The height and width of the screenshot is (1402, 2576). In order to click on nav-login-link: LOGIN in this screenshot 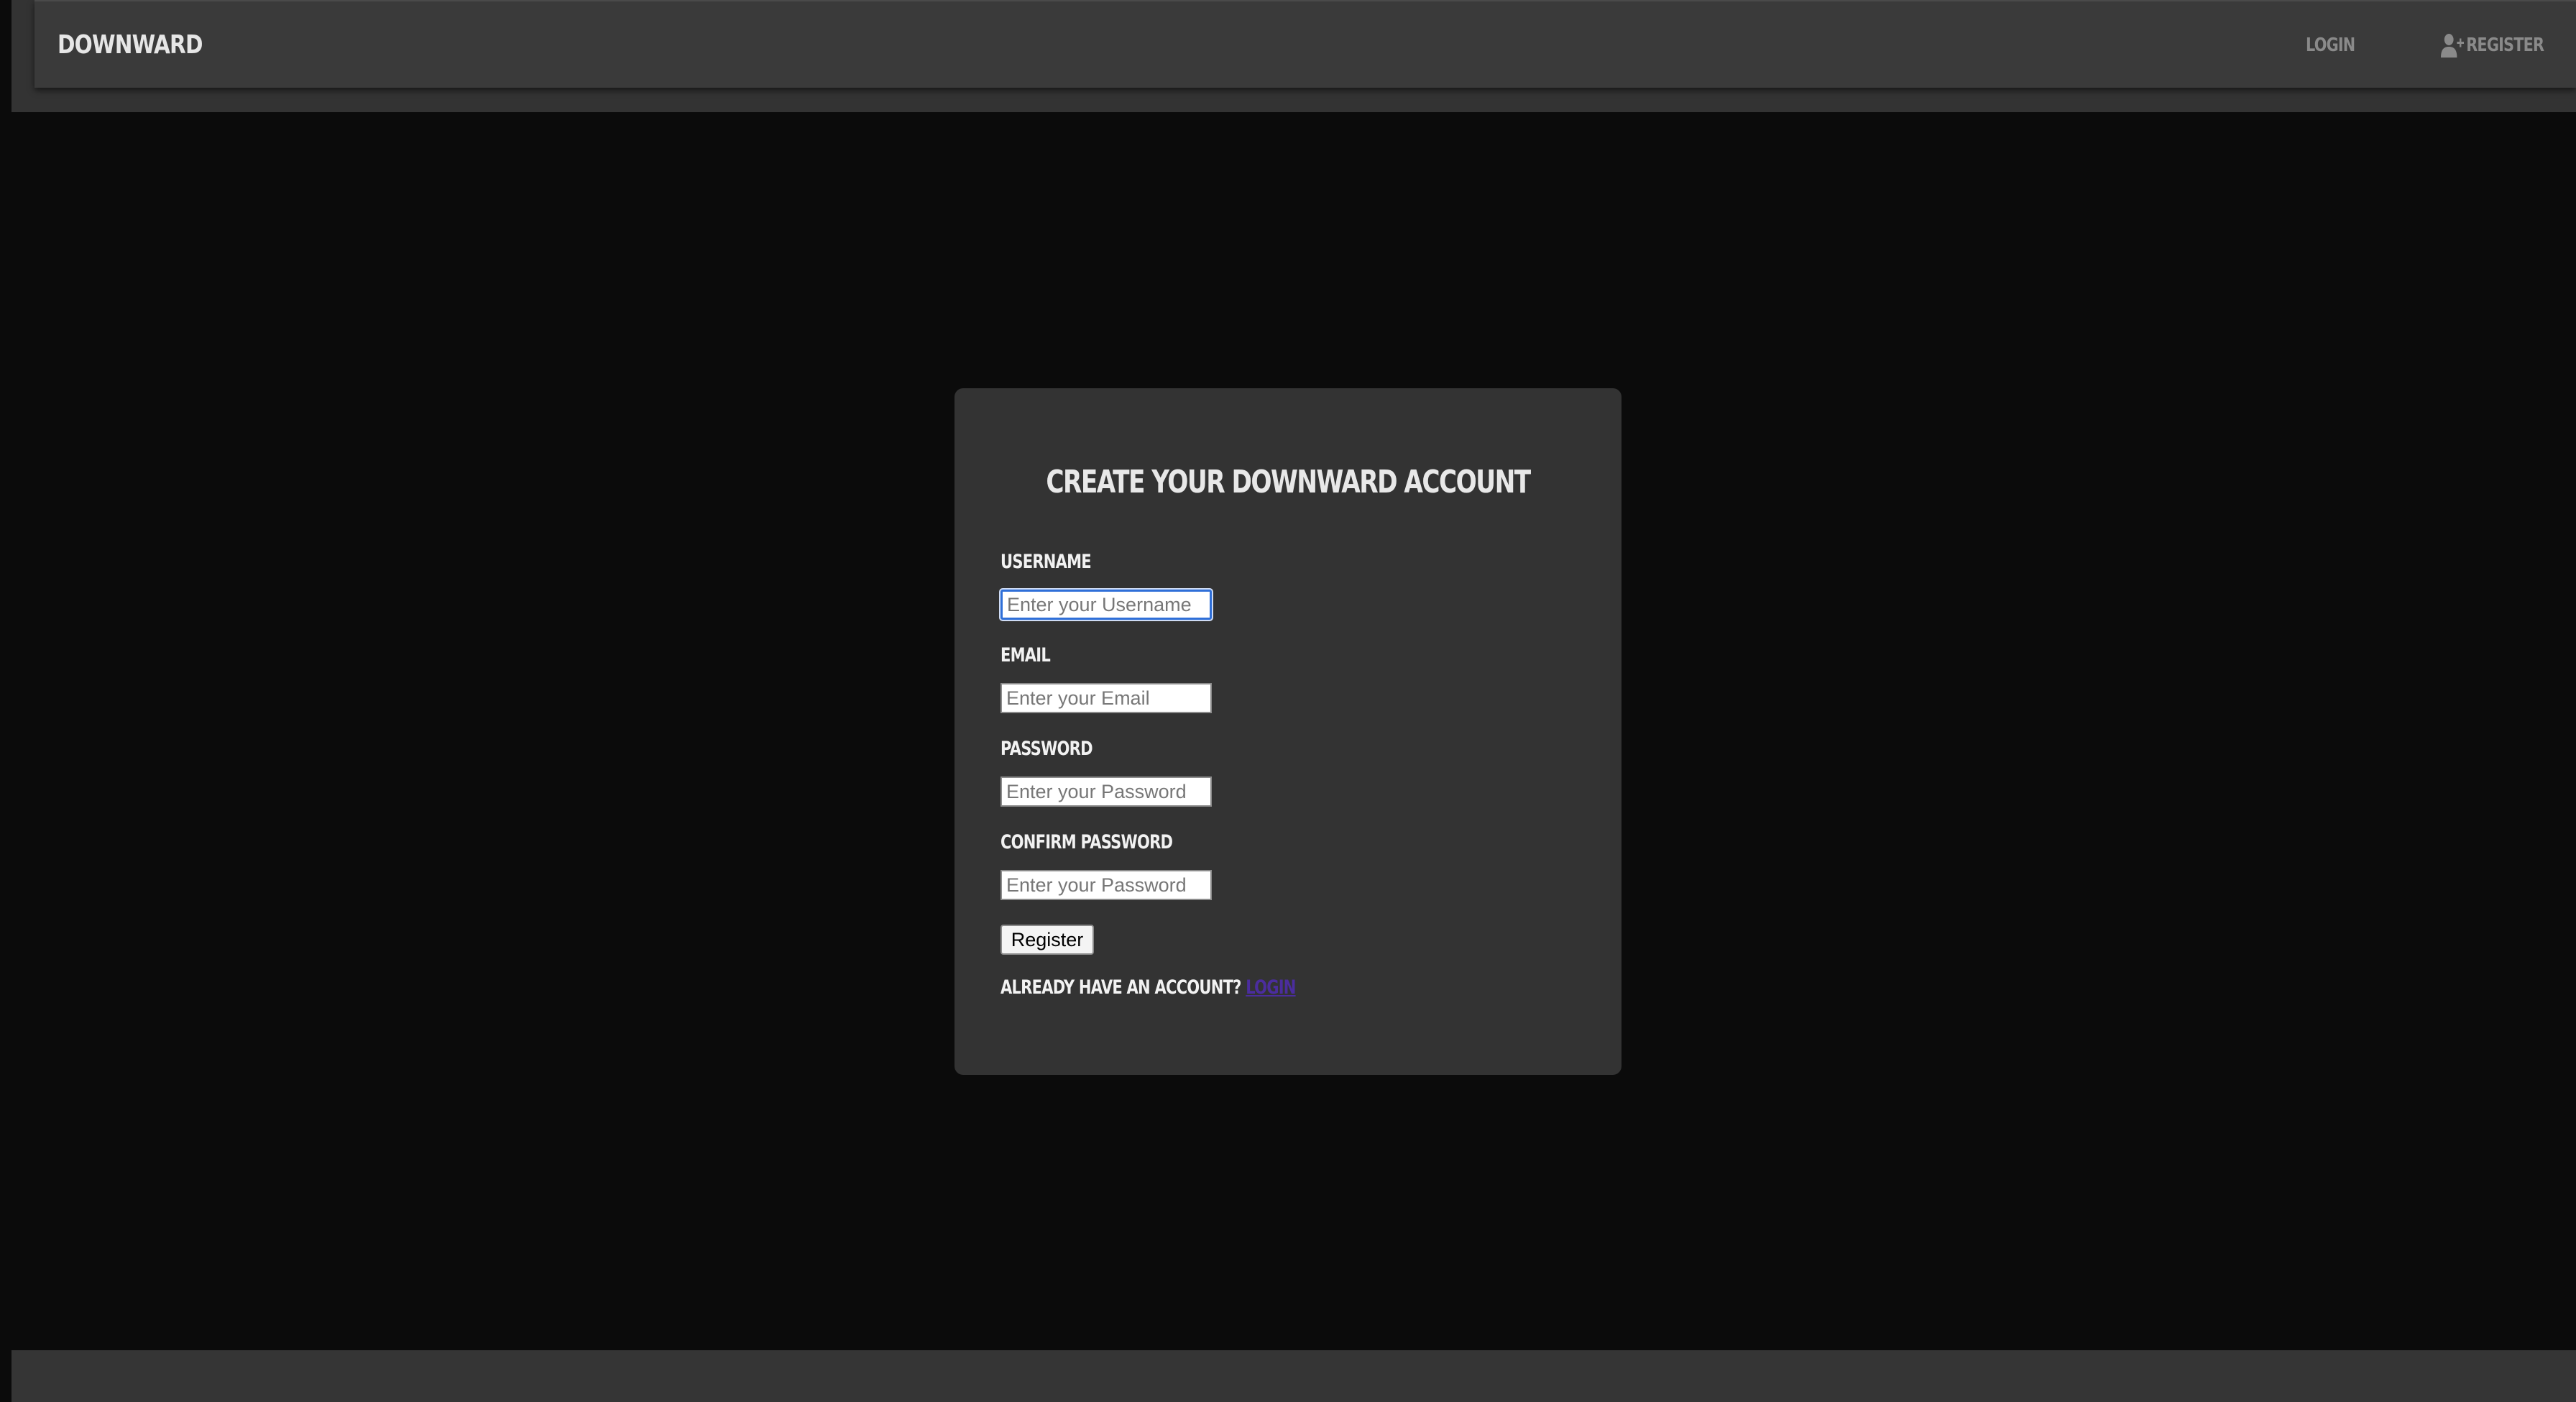, I will do `click(2330, 45)`.